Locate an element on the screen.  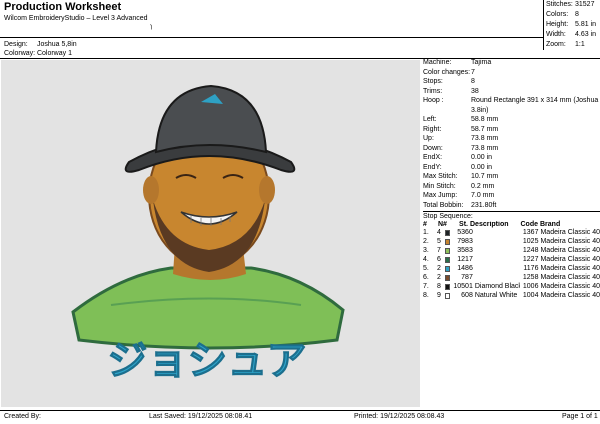
thread-desc: Diamond Black is located at coordinates (497, 286).